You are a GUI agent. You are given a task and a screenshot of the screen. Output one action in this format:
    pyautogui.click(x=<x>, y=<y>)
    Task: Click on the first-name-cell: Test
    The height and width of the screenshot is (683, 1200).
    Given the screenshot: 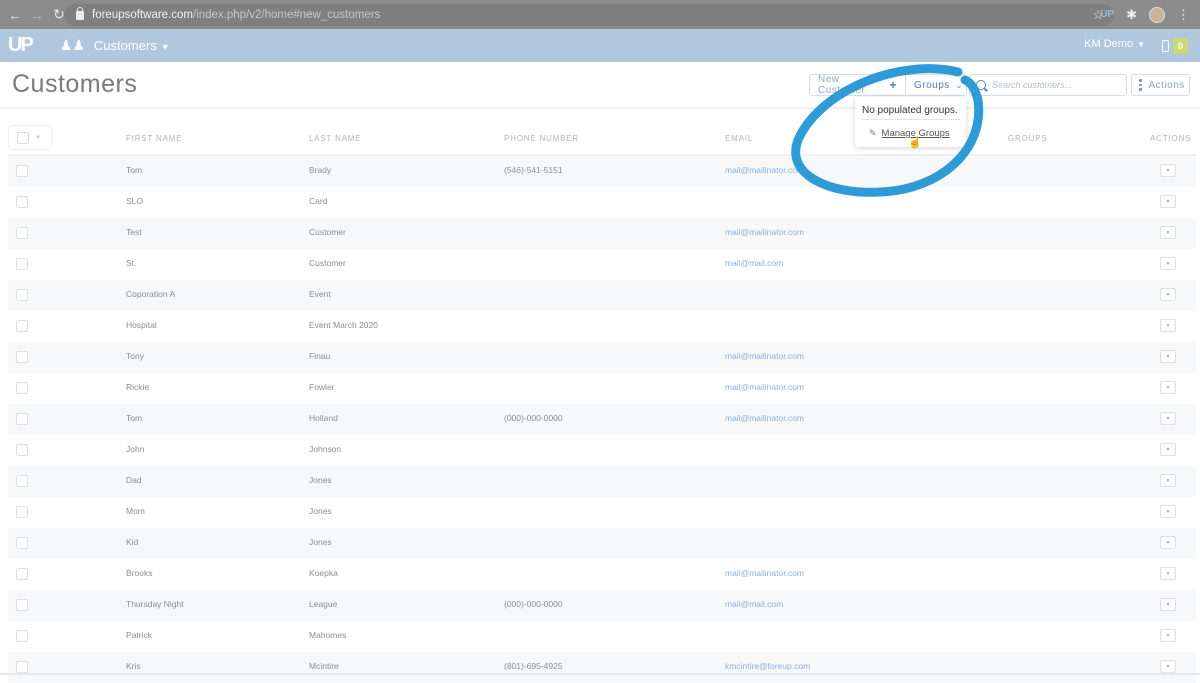 What is the action you would take?
    pyautogui.click(x=134, y=232)
    